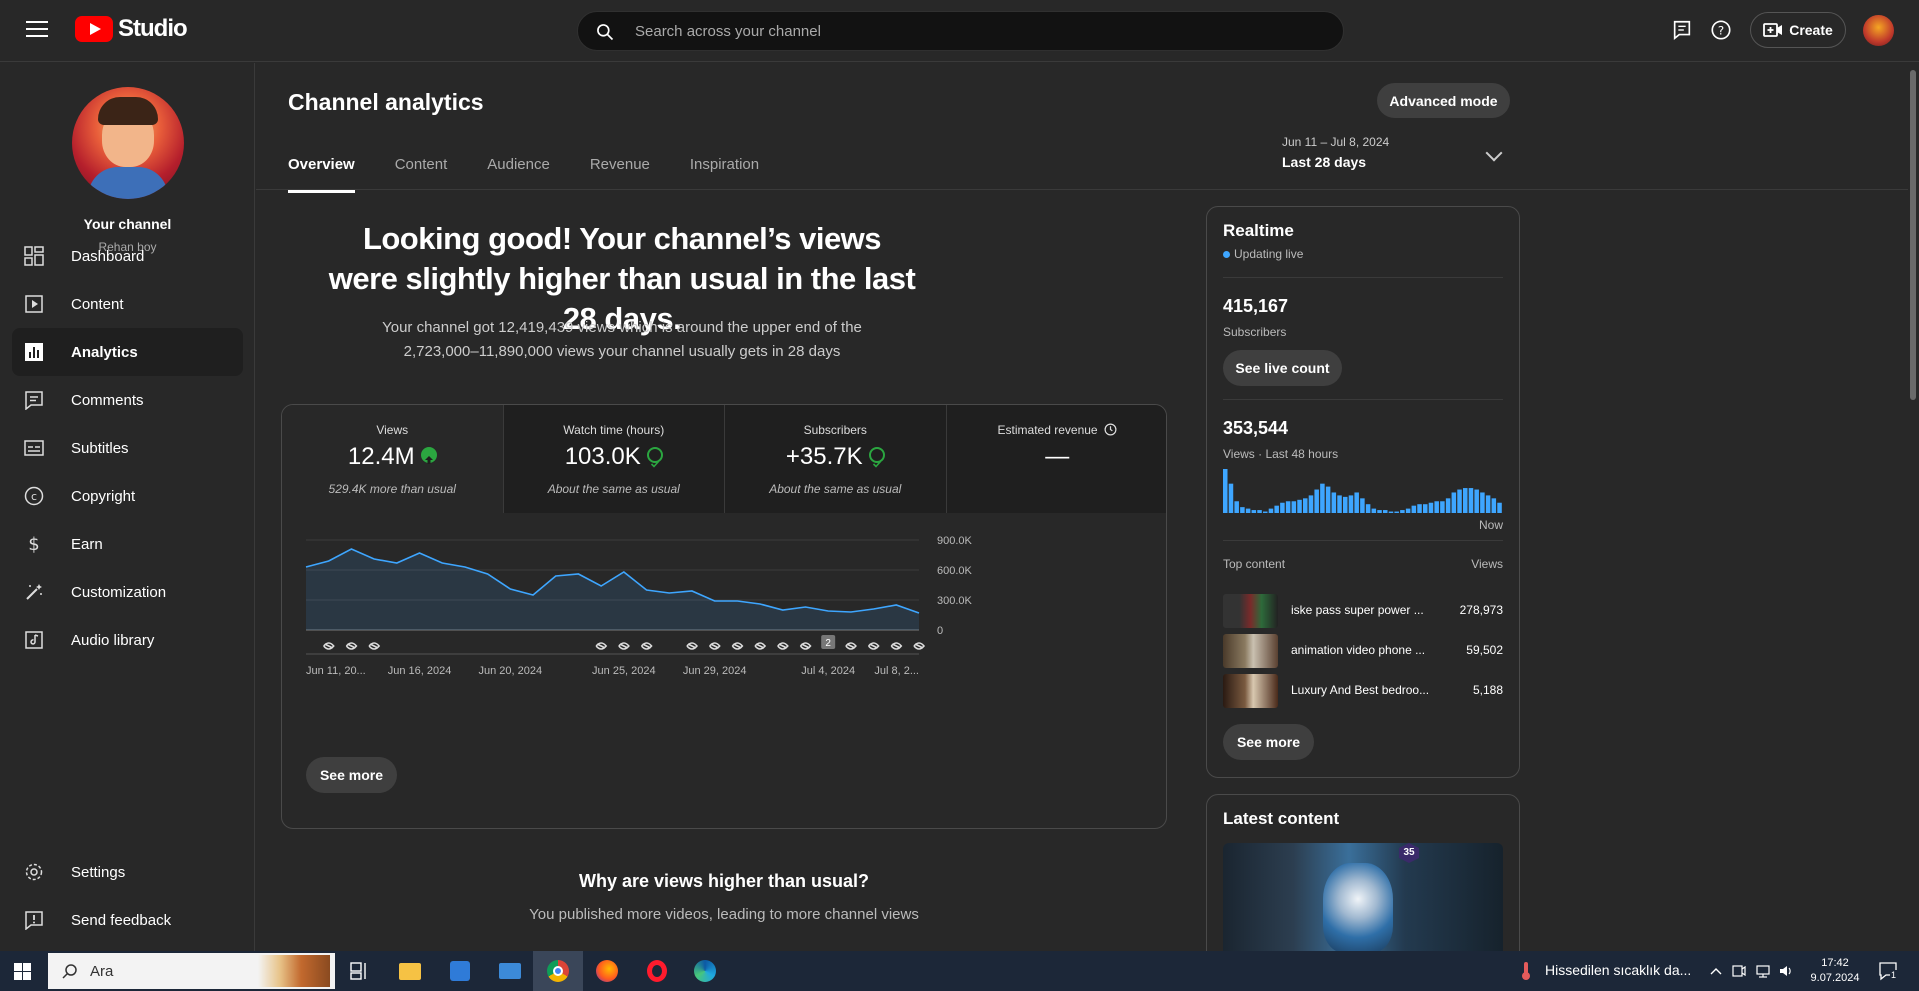 The height and width of the screenshot is (991, 1919). What do you see at coordinates (119, 592) in the screenshot?
I see `sidebar-item-label: Customization` at bounding box center [119, 592].